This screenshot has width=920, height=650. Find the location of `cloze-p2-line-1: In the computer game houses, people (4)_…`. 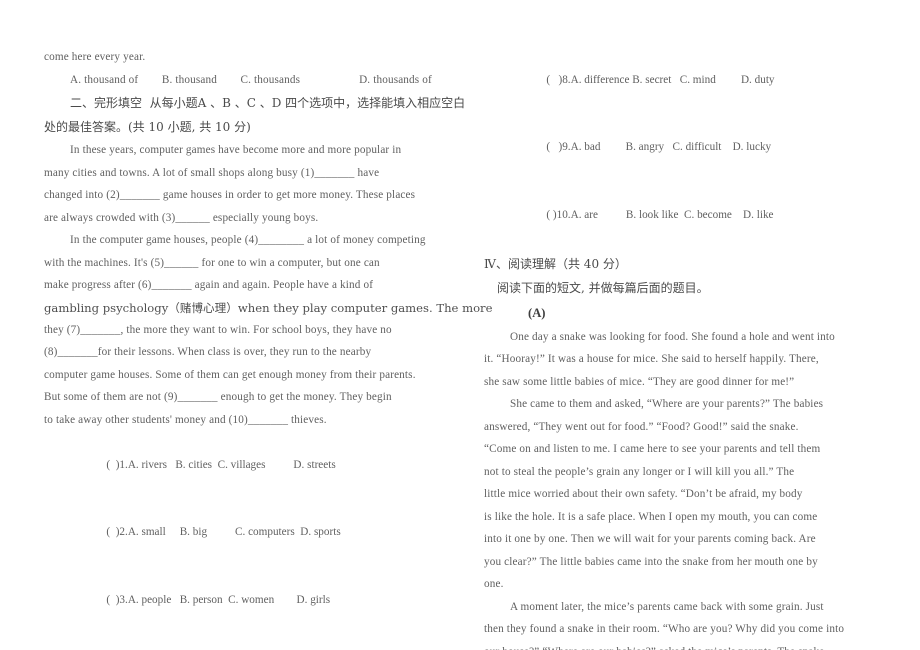

cloze-p2-line-1: In the computer game houses, people (4)_… is located at coordinates (248, 240).